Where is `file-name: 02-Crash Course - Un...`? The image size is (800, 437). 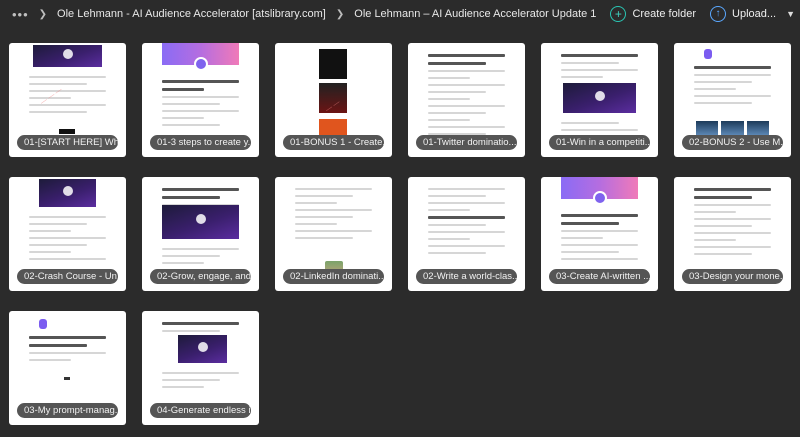
file-name: 02-Crash Course - Un... is located at coordinates (67, 276).